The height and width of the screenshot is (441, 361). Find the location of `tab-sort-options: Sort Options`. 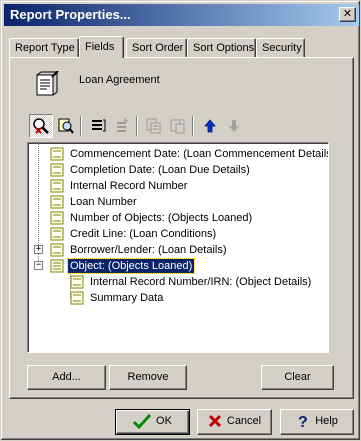

tab-sort-options: Sort Options is located at coordinates (221, 47).